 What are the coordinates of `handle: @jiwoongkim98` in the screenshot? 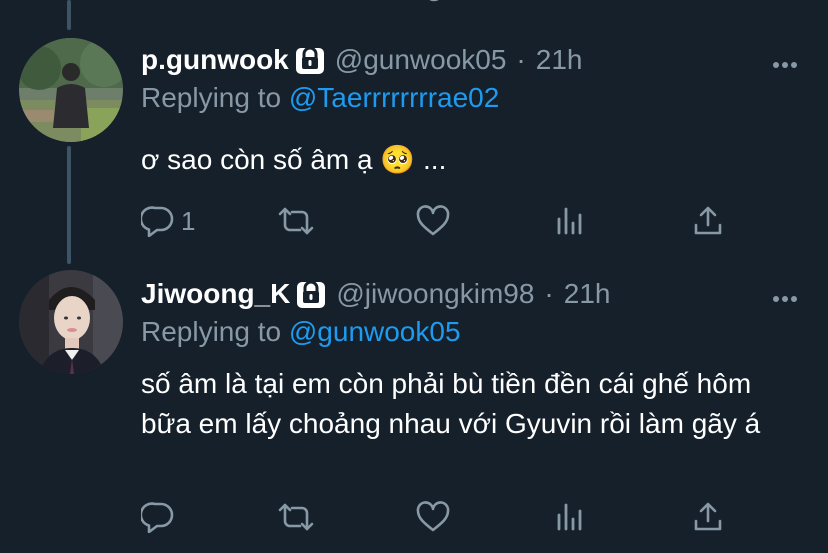 It's located at (435, 294).